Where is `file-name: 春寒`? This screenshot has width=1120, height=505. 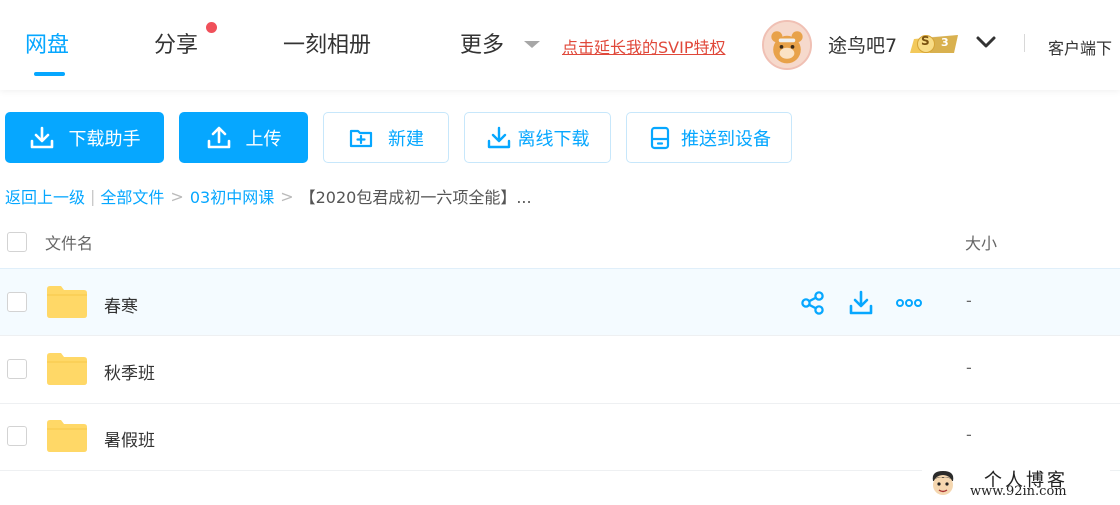
file-name: 春寒 is located at coordinates (121, 304).